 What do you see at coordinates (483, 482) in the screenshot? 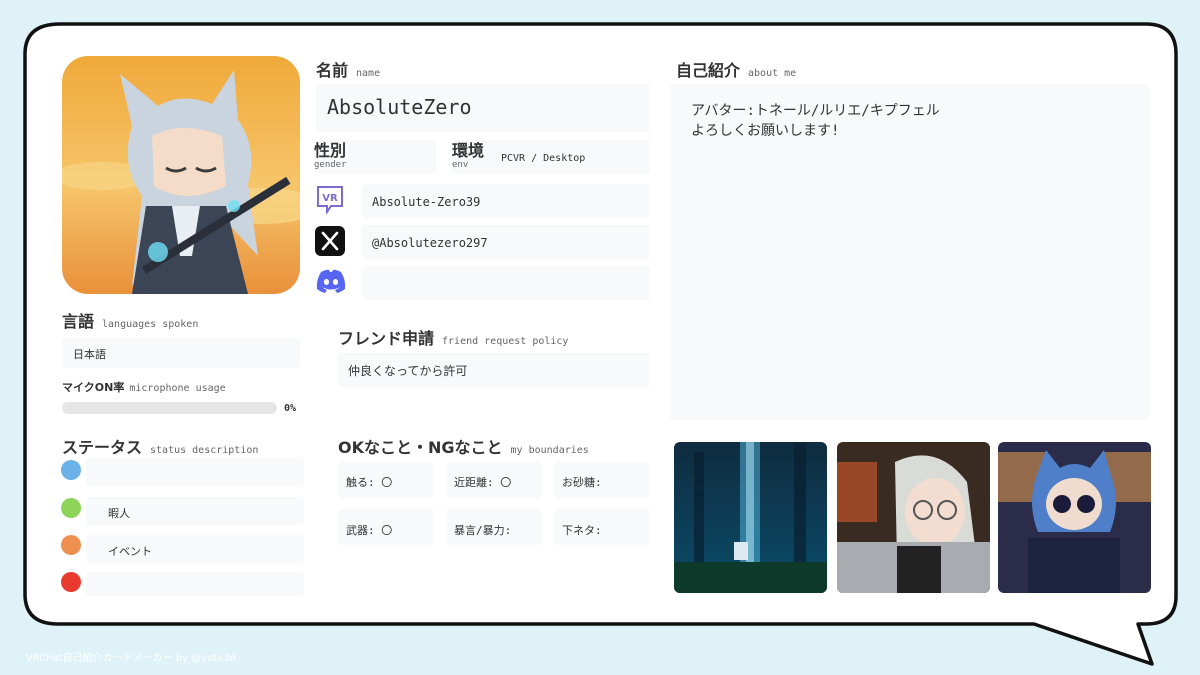
I see `boundary-close-distance: 近距離: 〇` at bounding box center [483, 482].